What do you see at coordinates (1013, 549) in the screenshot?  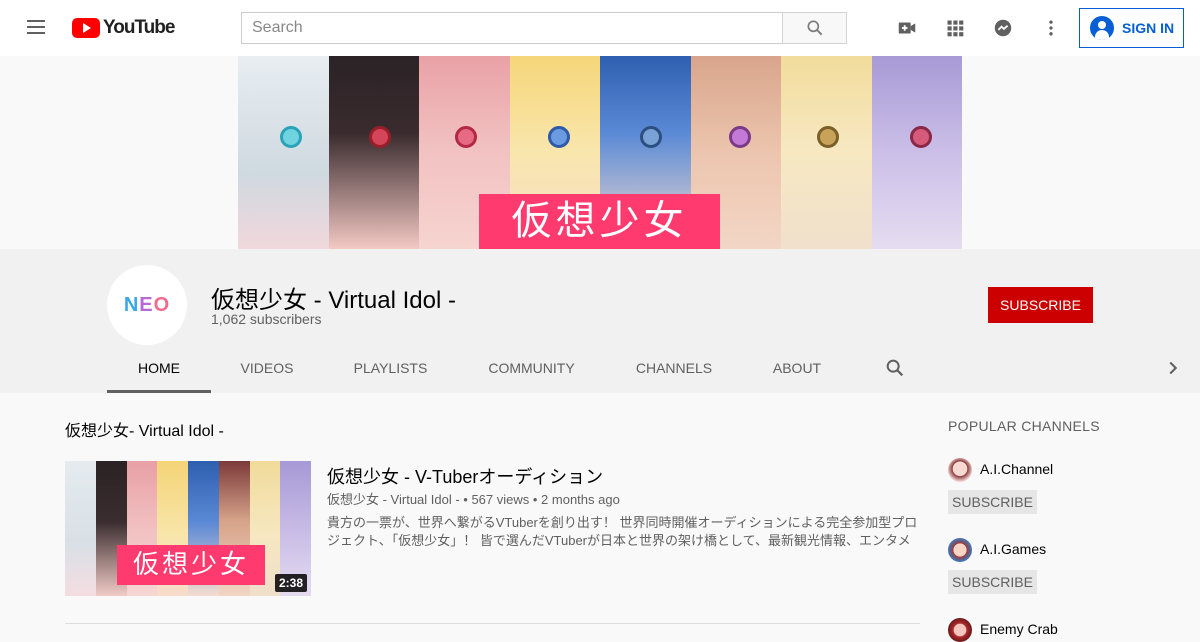 I see `popular-channel-name: A.I.Games` at bounding box center [1013, 549].